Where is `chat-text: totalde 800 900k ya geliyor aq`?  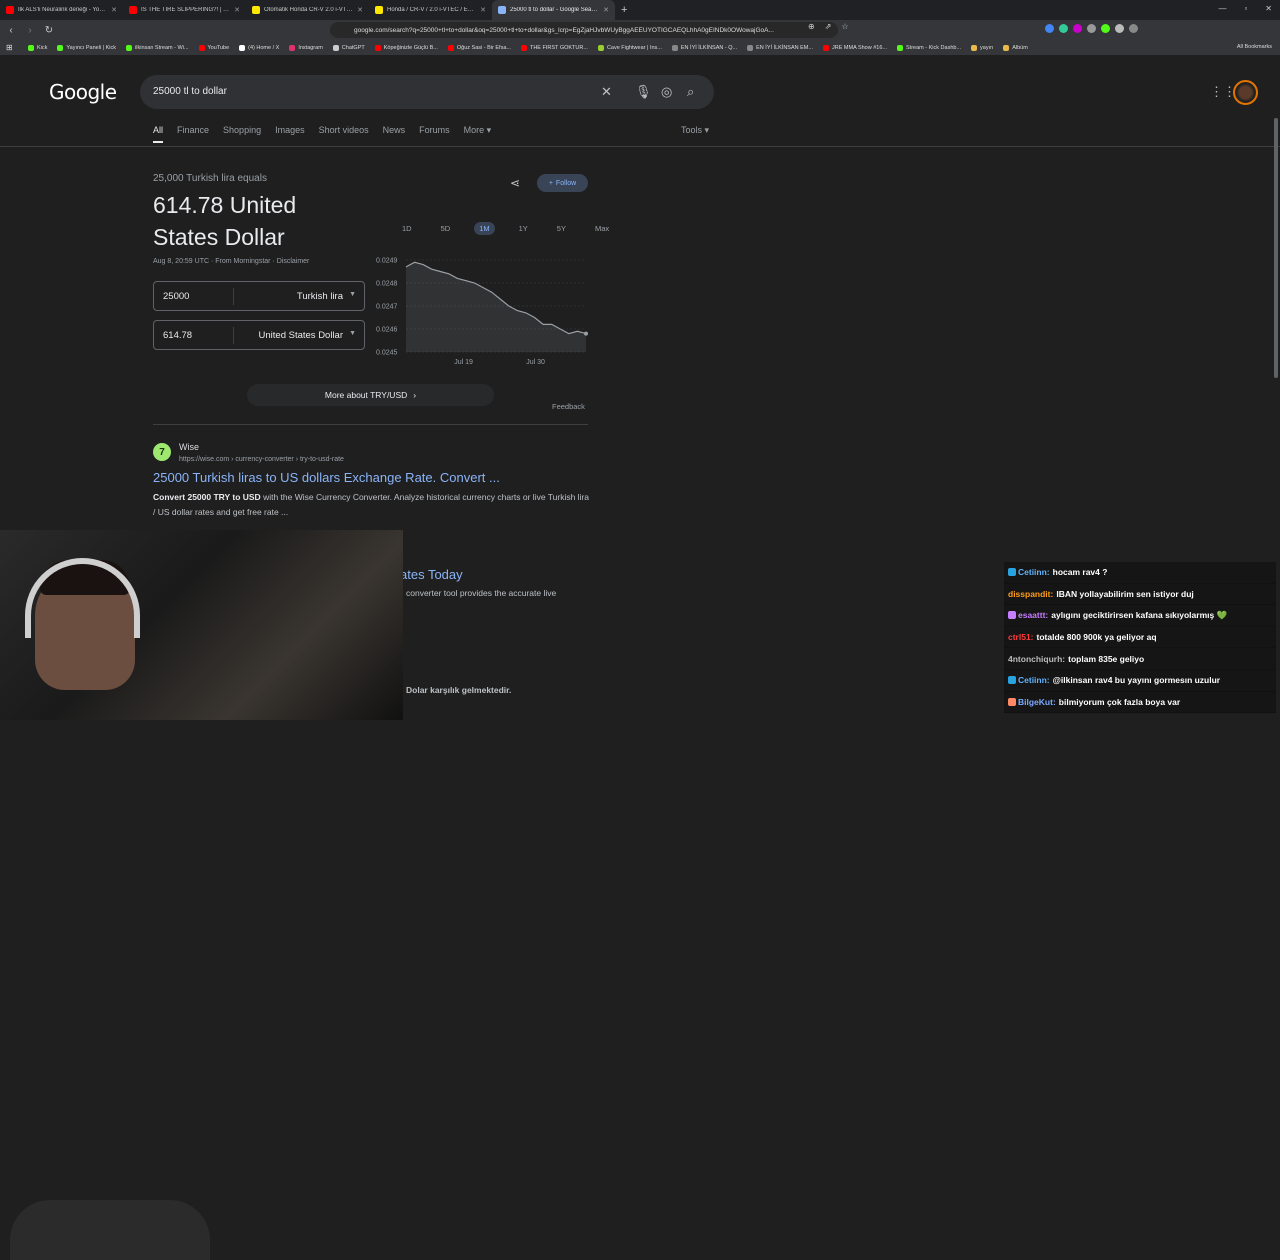
chat-text: totalde 800 900k ya geliyor aq is located at coordinates (1097, 637).